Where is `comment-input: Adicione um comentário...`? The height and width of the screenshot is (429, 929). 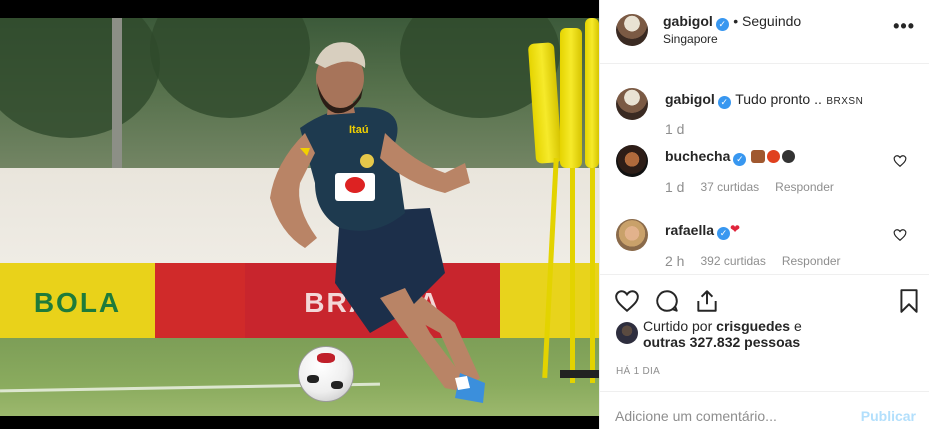
comment-input: Adicione um comentário... is located at coordinates (696, 416).